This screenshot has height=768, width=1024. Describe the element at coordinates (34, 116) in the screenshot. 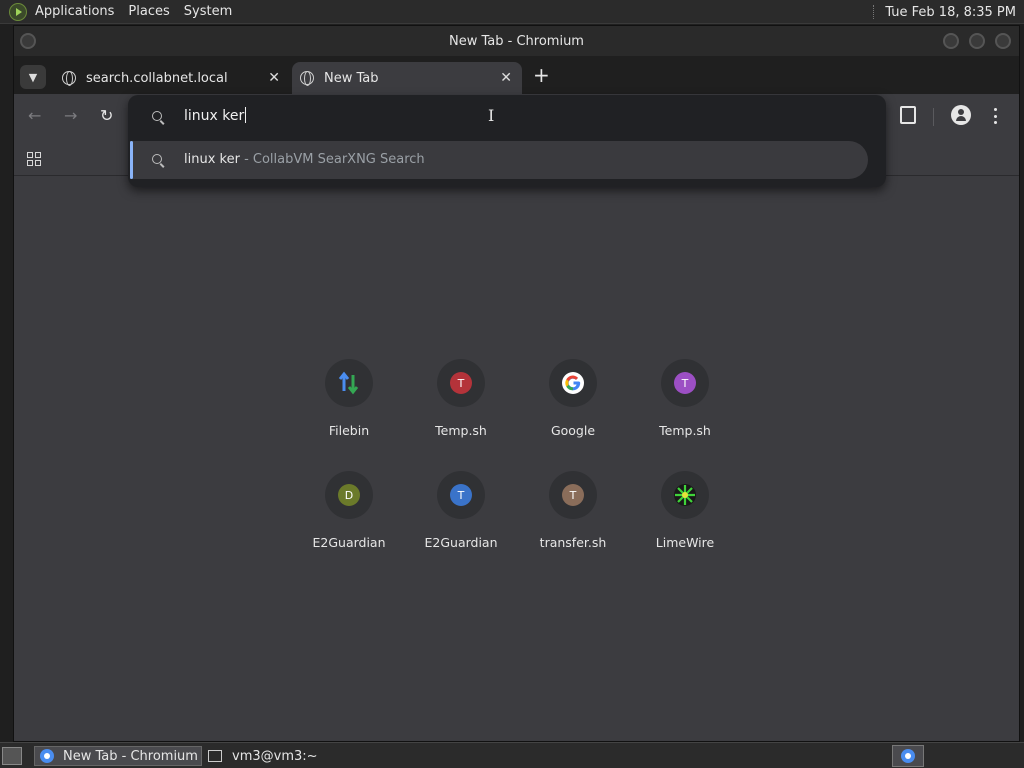

I see `back-arrow-icon: ←` at that location.